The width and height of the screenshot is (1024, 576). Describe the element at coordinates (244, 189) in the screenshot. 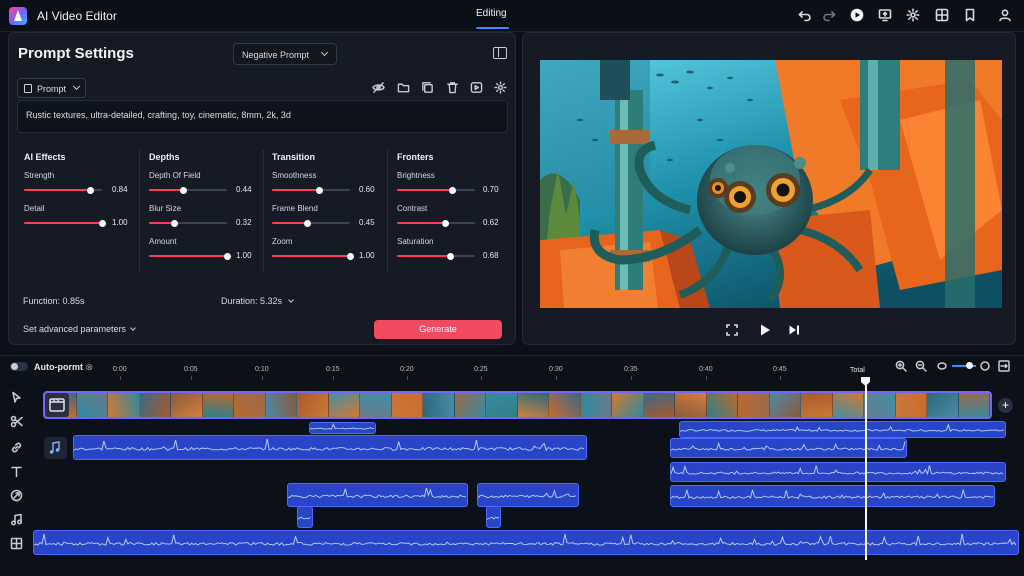

I see `slider-value: 0.44` at that location.